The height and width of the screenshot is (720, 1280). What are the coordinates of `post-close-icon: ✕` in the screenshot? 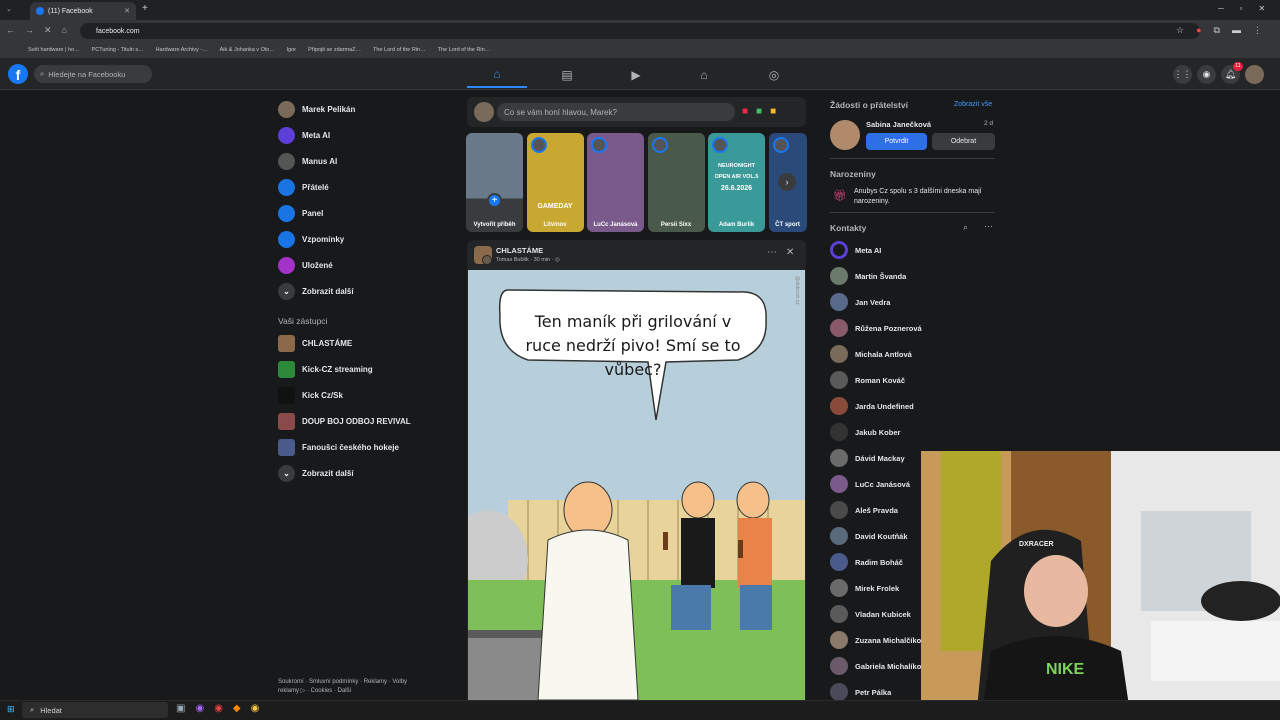 It's located at (790, 252).